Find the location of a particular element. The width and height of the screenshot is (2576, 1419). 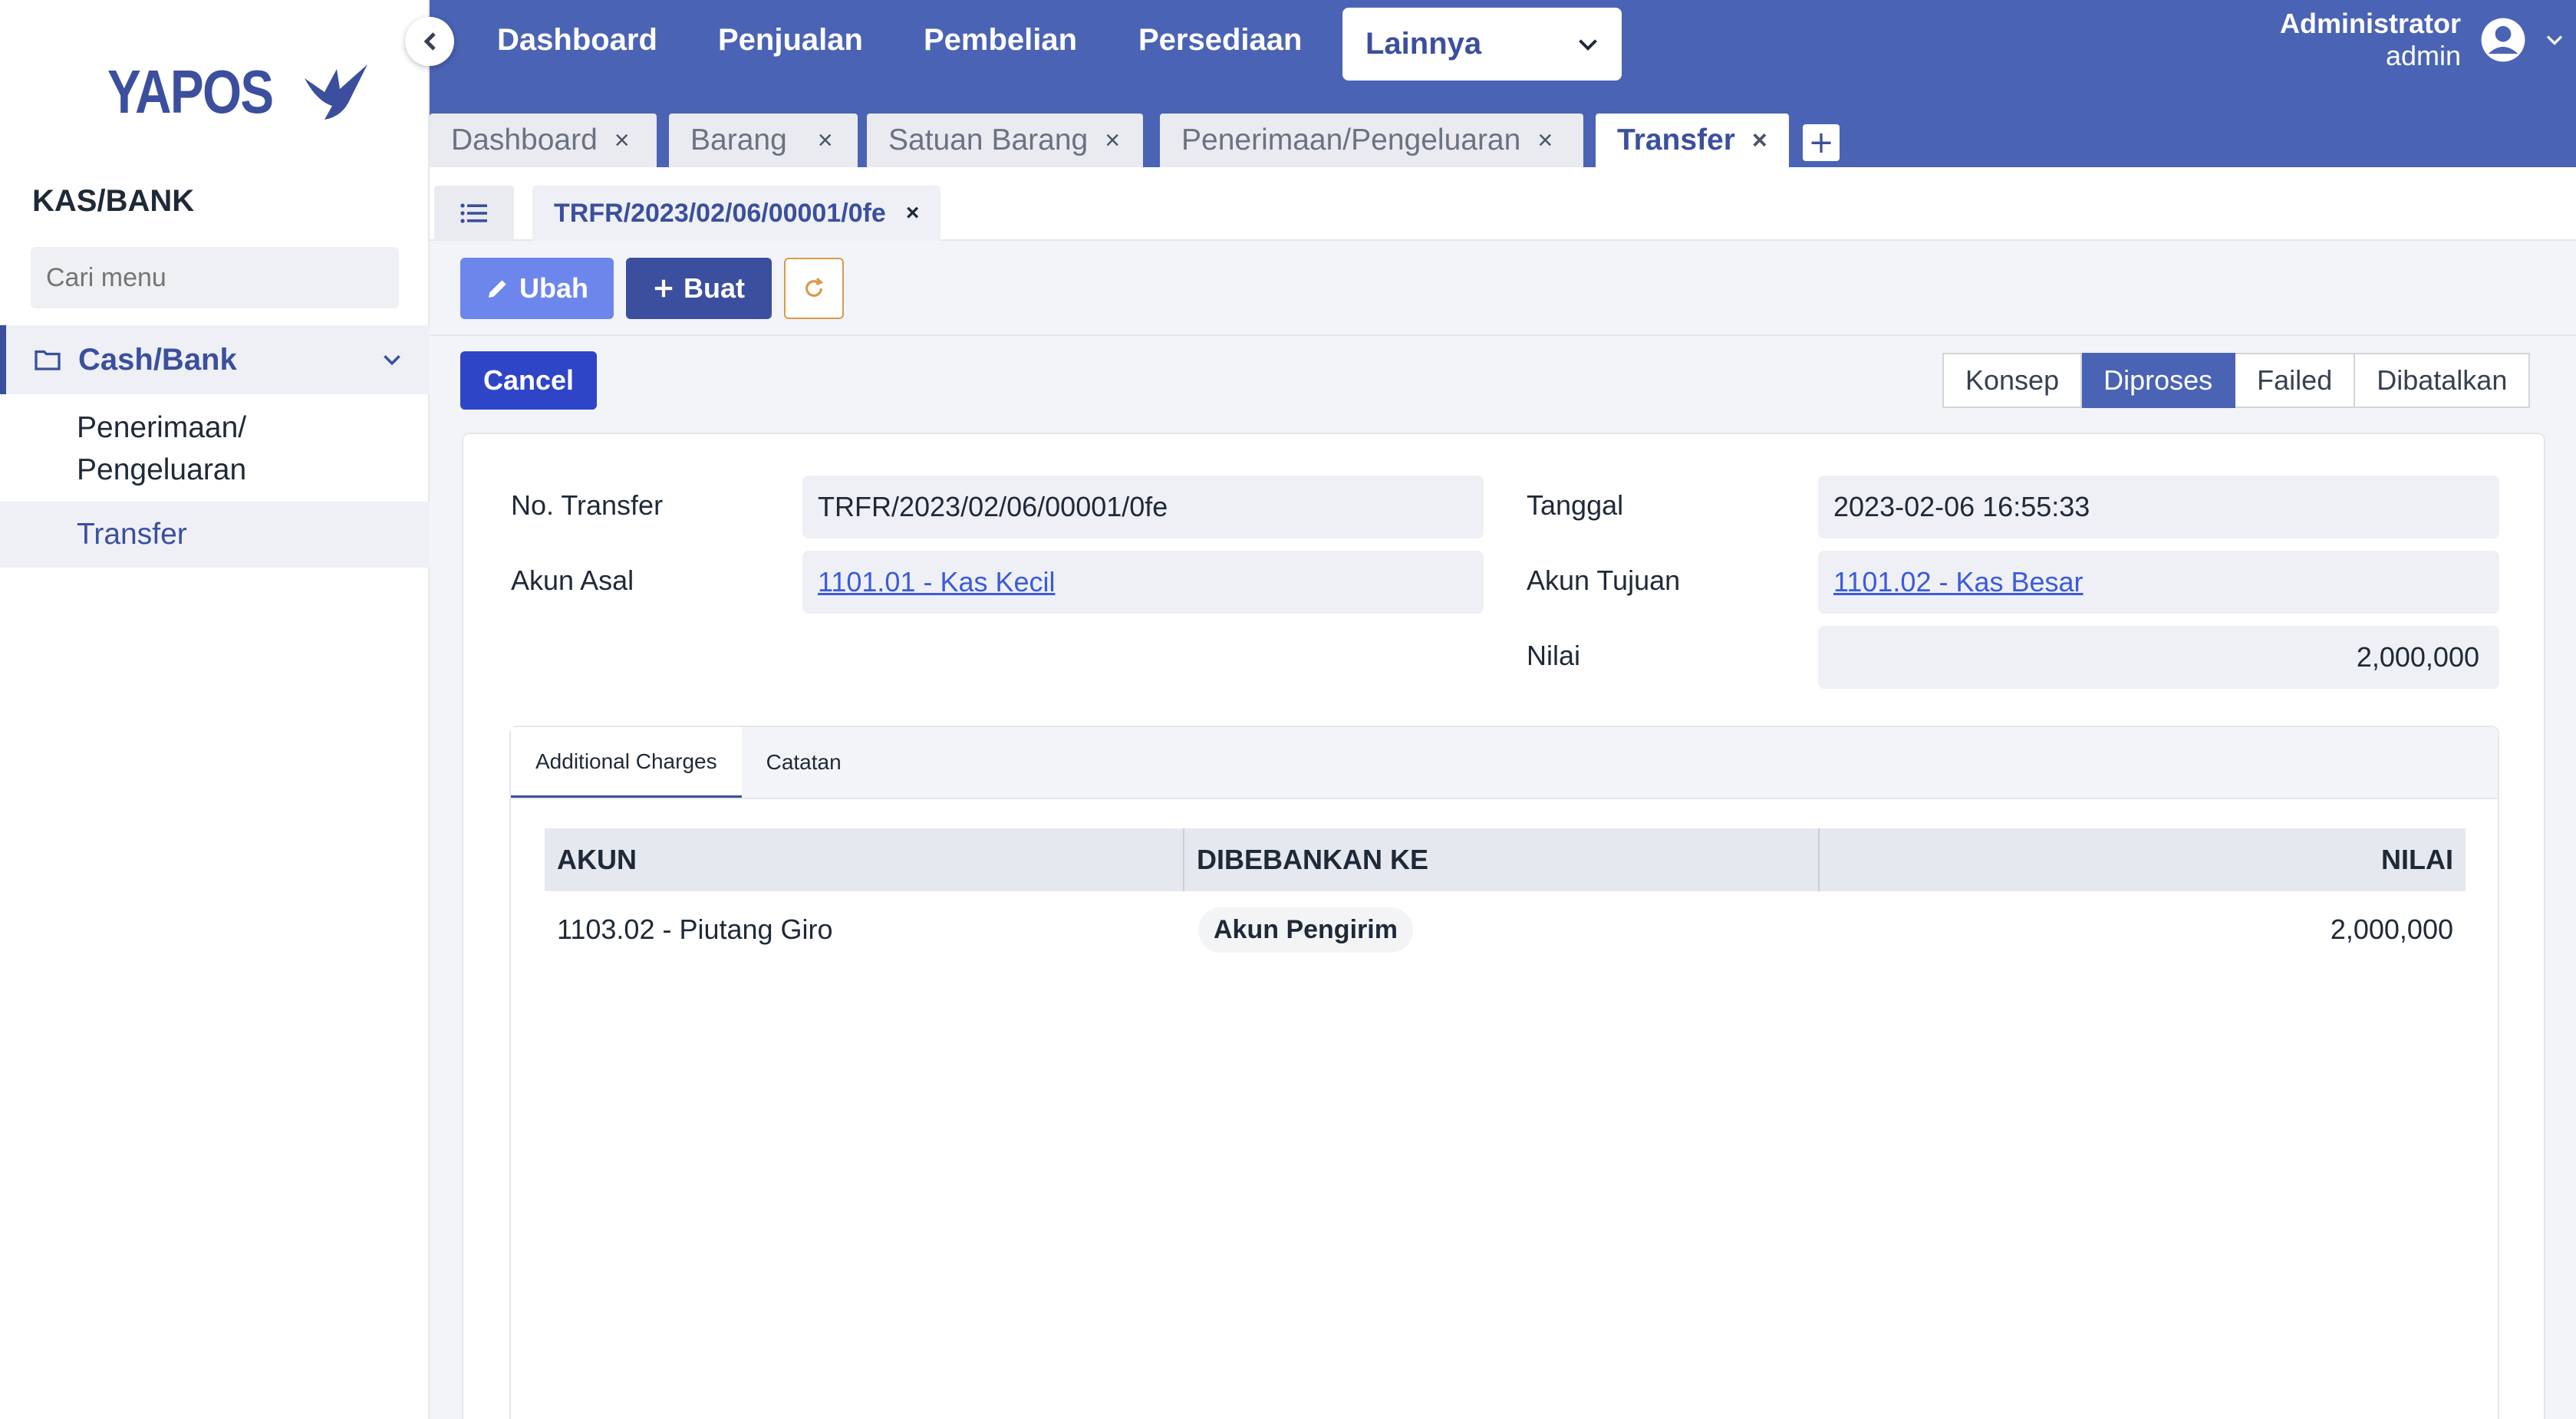

dibebankan-badge: Akun Pengirim is located at coordinates (1305, 930).